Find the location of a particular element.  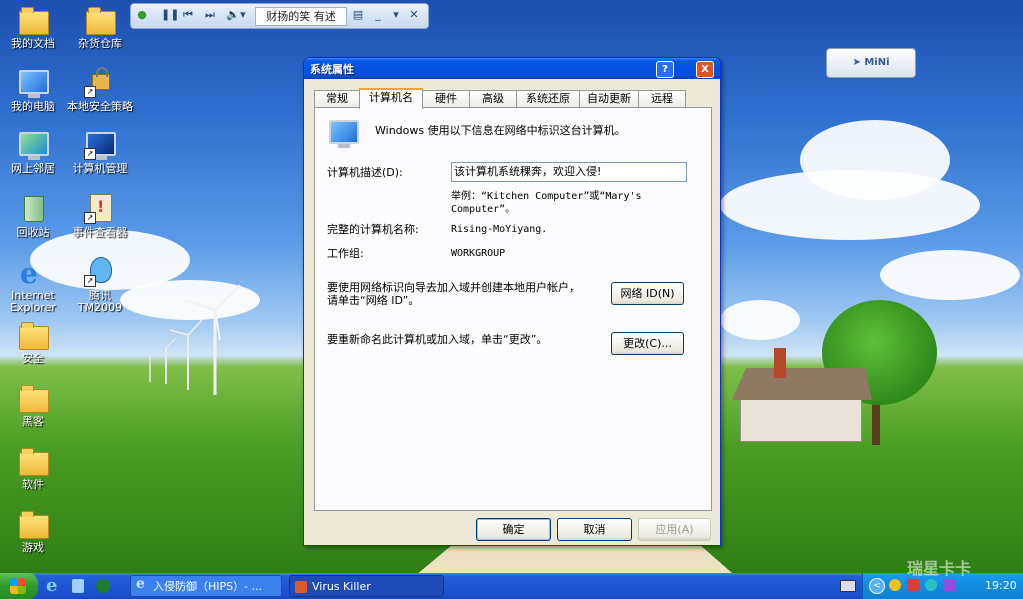

media-player-bar: ● ❚❚ ⏮ ⏭ 🔈▾ 财扬的笑 有述 ▤ _ ▾ ✕ is located at coordinates (279, 16).